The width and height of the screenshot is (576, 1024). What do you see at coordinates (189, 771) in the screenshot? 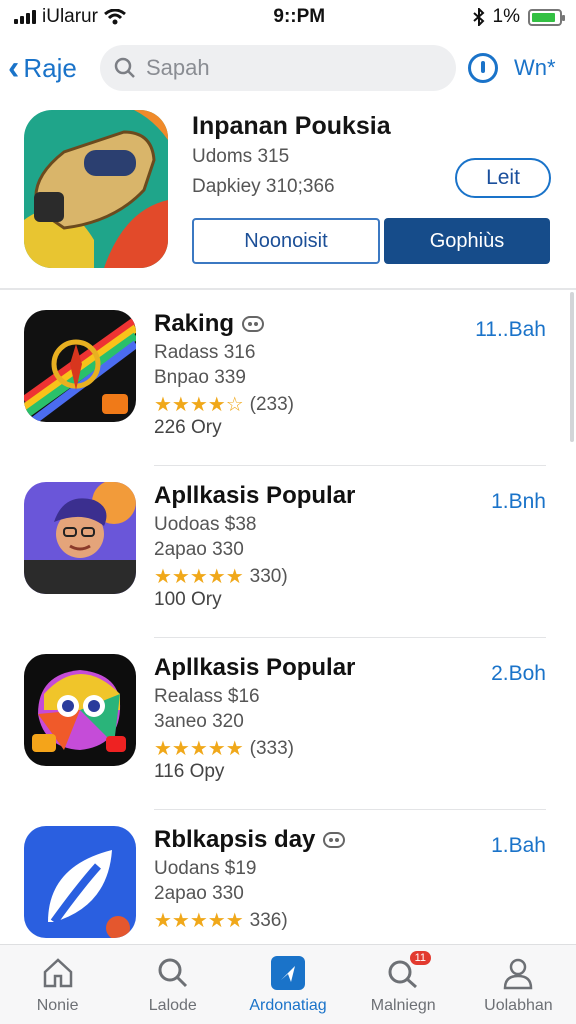
I see `app-size: 116 Opy` at bounding box center [189, 771].